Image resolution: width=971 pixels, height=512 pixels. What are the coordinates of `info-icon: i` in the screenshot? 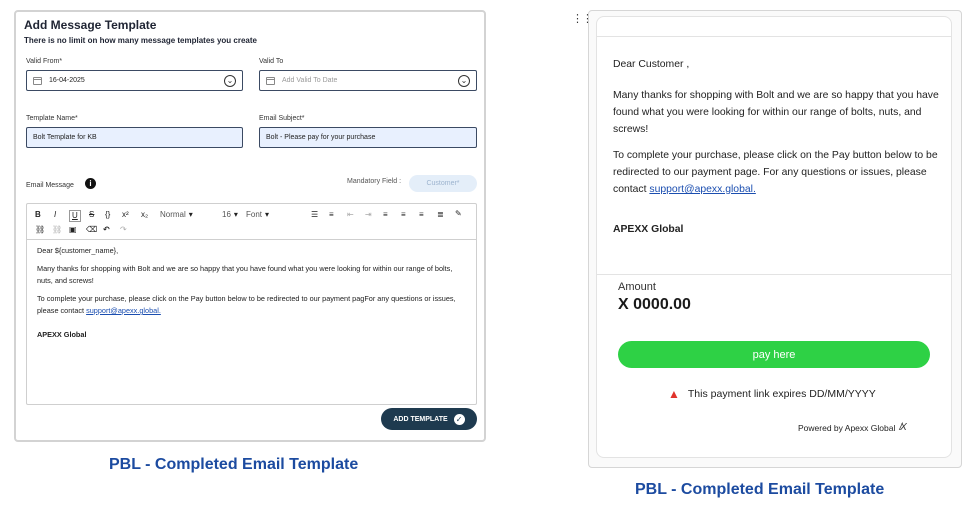 It's located at (90, 183).